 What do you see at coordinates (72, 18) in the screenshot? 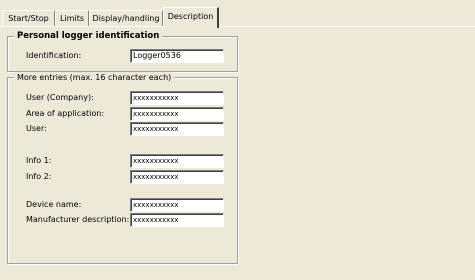
I see `tab-limits: Limits` at bounding box center [72, 18].